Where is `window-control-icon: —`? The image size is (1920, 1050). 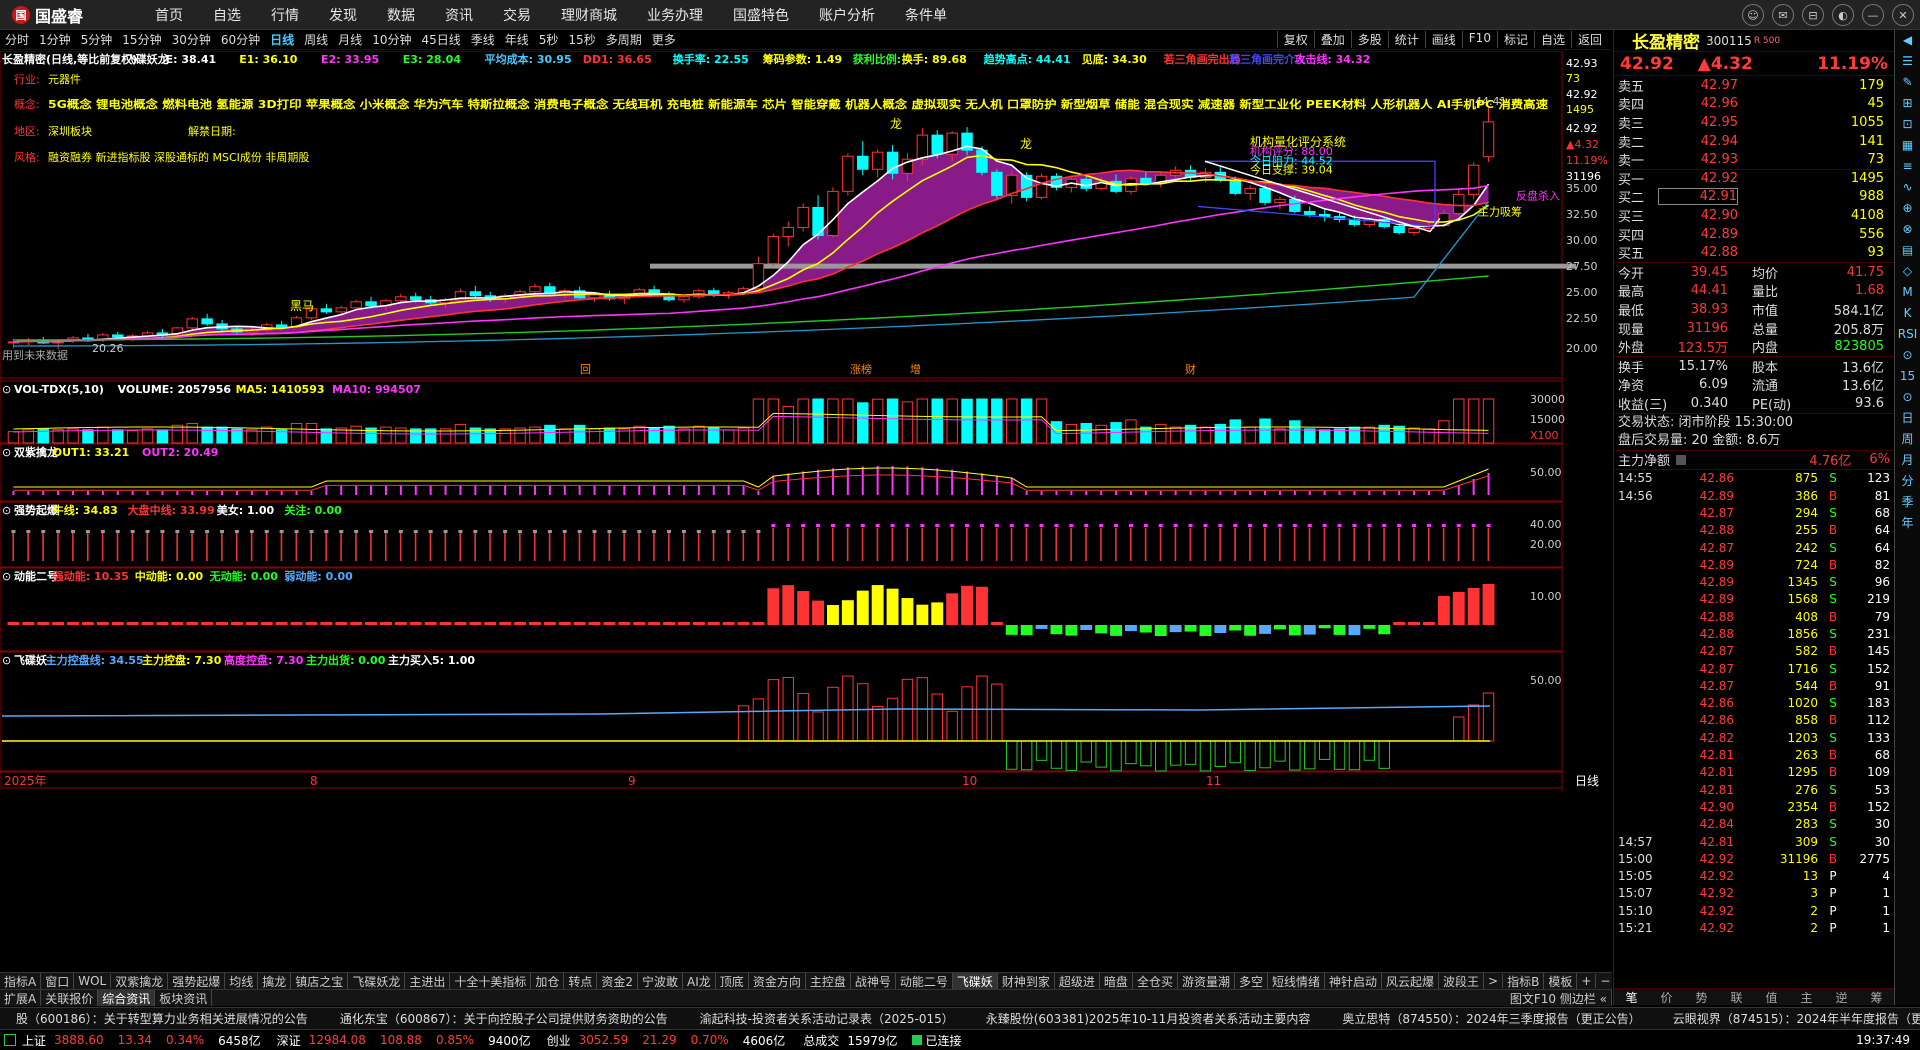 window-control-icon: — is located at coordinates (1873, 15).